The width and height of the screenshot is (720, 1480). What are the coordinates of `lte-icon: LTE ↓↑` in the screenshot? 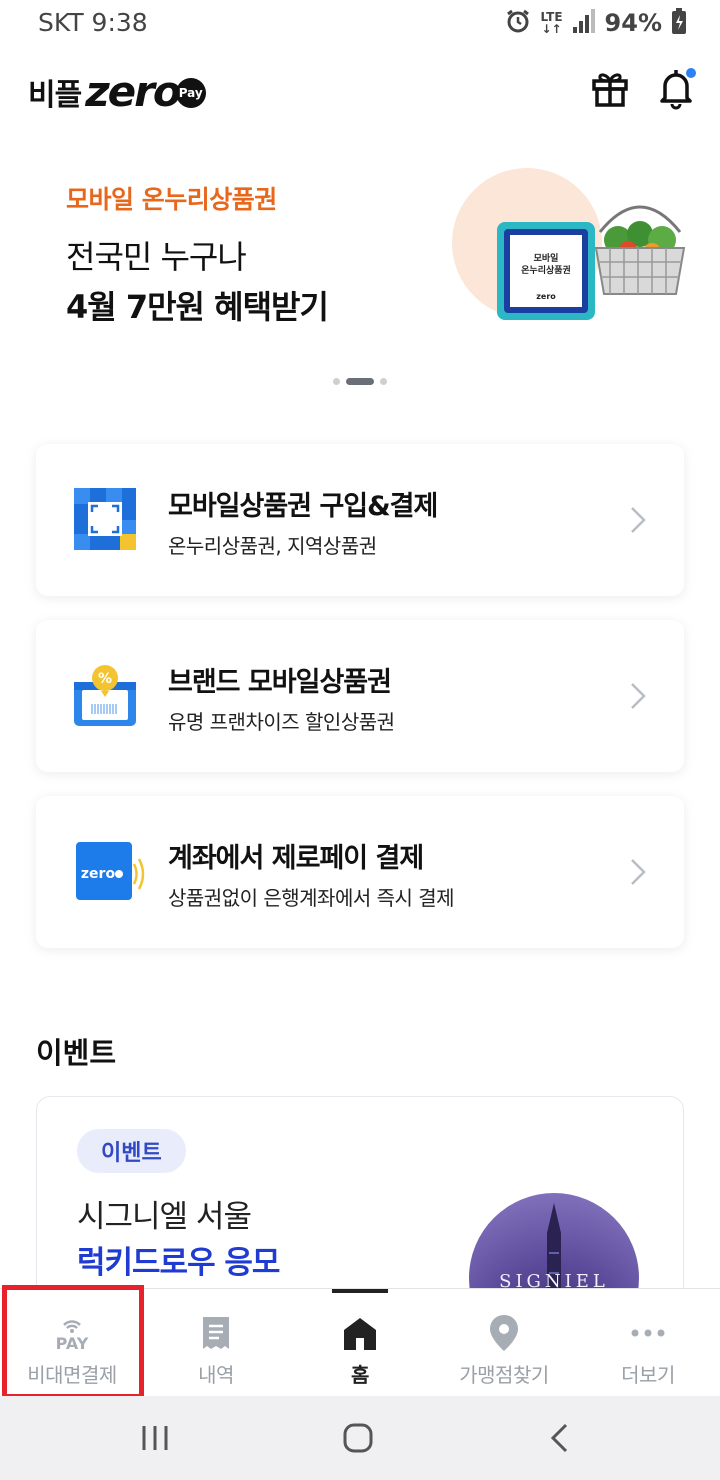 It's located at (551, 23).